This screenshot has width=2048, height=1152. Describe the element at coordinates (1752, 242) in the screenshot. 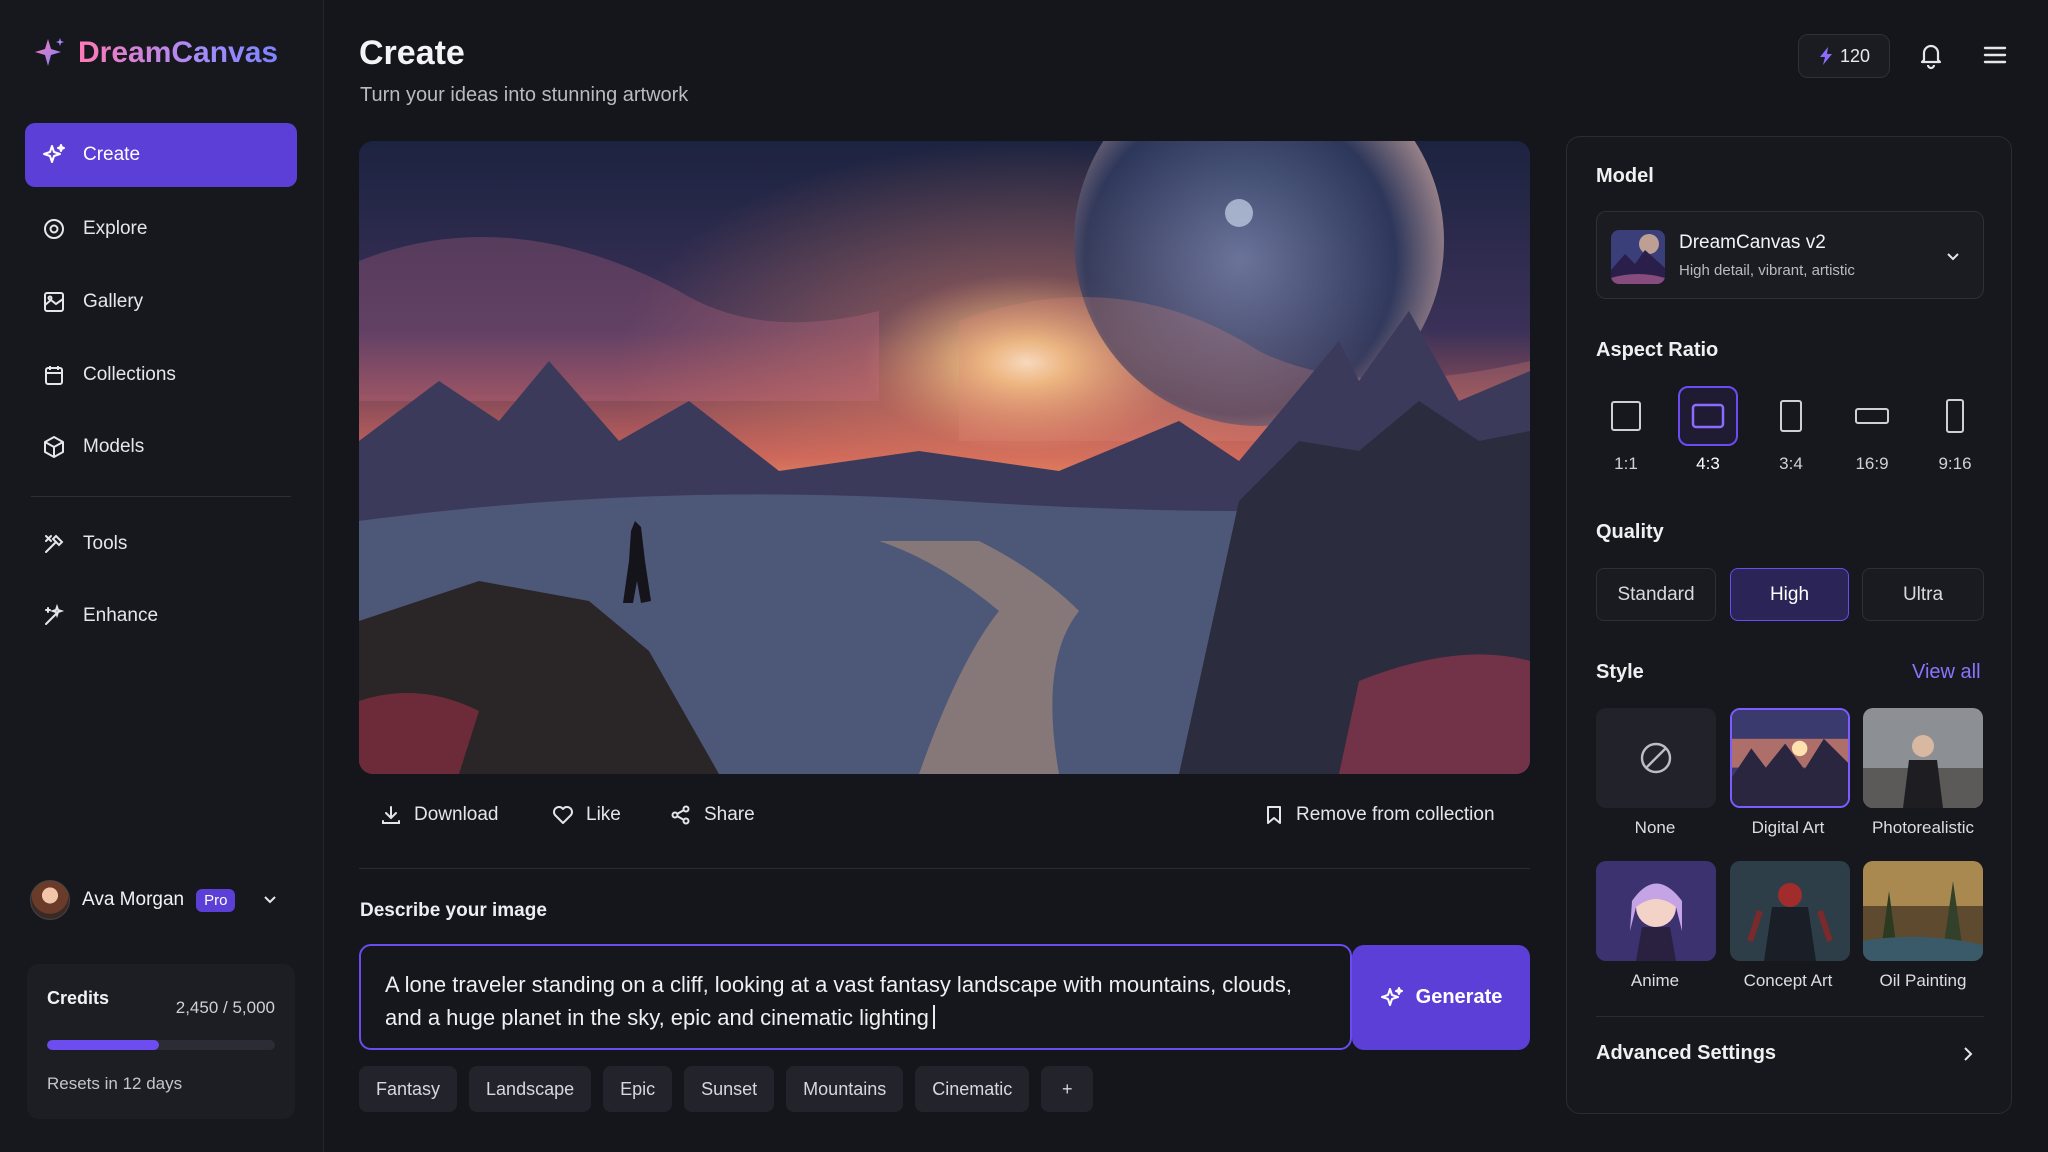

I see `model-name: DreamCanvas v2` at that location.